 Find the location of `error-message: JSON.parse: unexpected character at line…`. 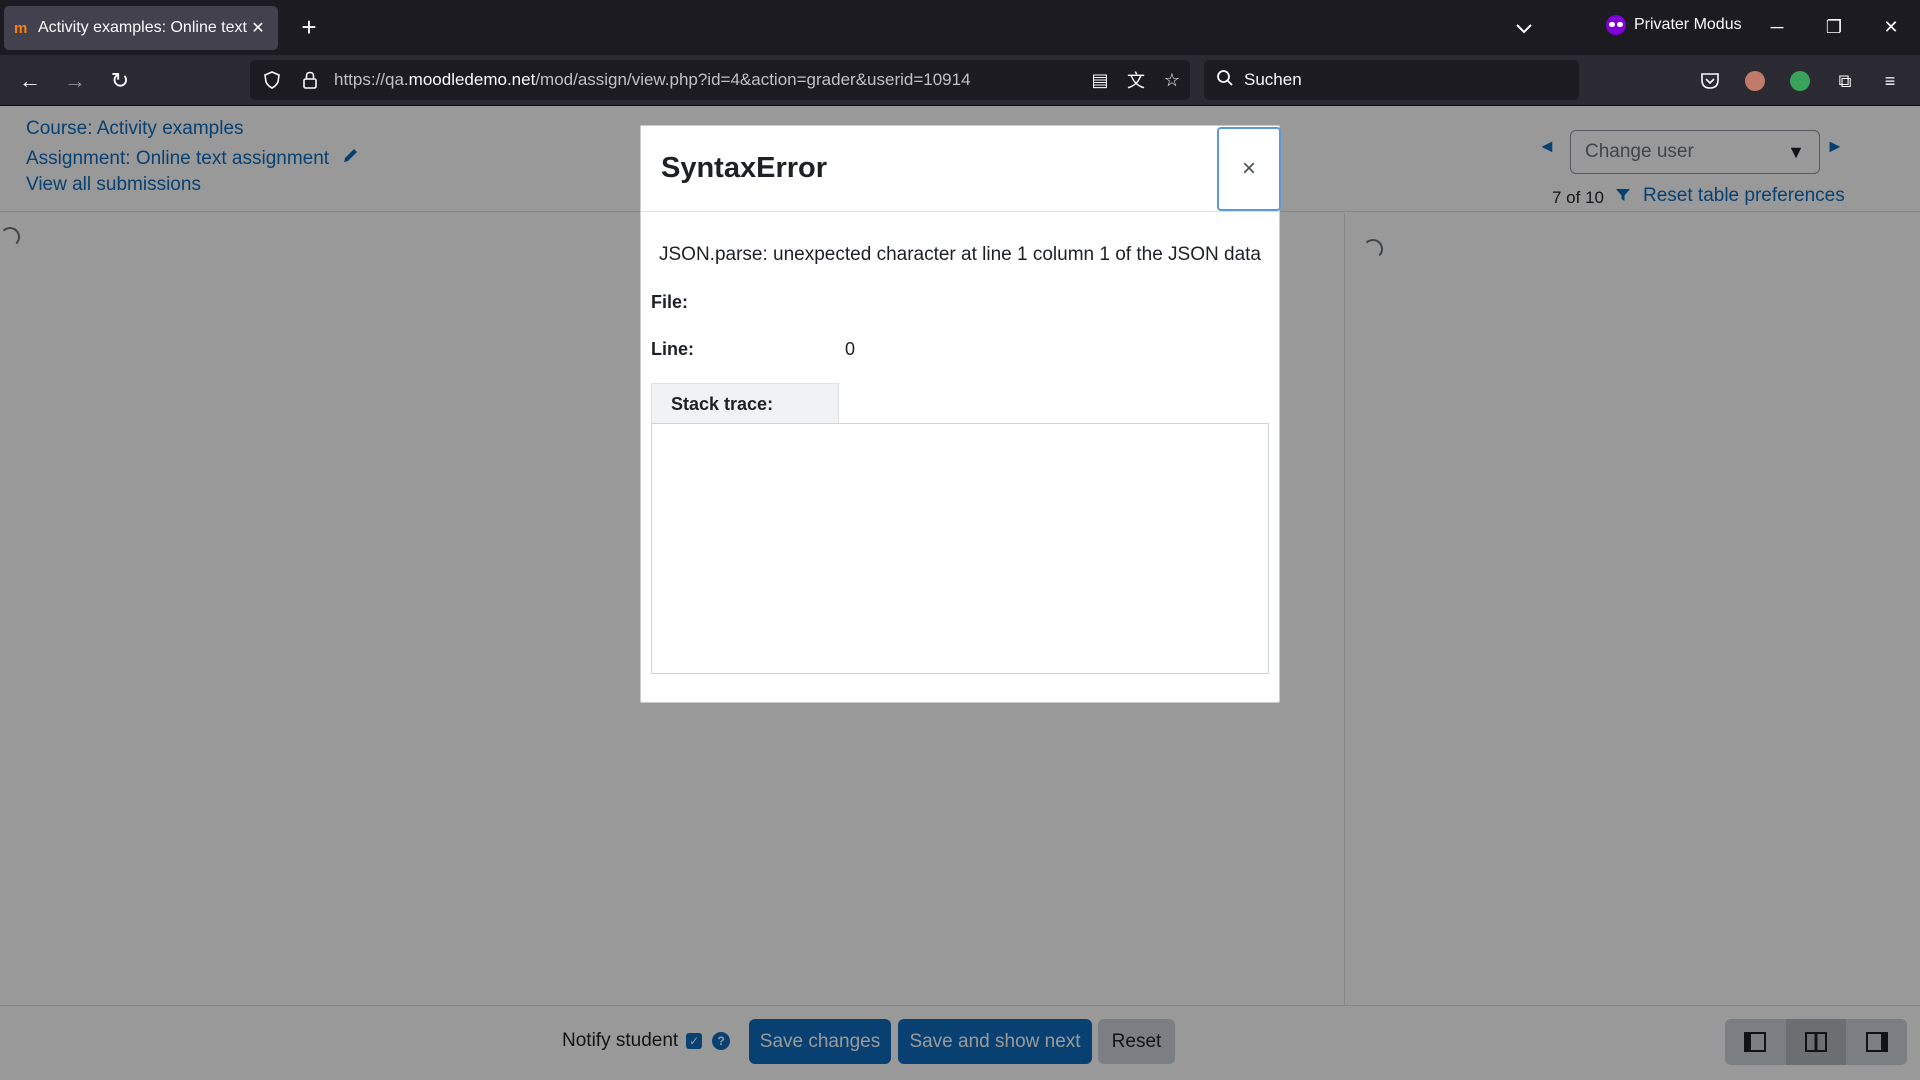

error-message: JSON.parse: unexpected character at line… is located at coordinates (960, 254).